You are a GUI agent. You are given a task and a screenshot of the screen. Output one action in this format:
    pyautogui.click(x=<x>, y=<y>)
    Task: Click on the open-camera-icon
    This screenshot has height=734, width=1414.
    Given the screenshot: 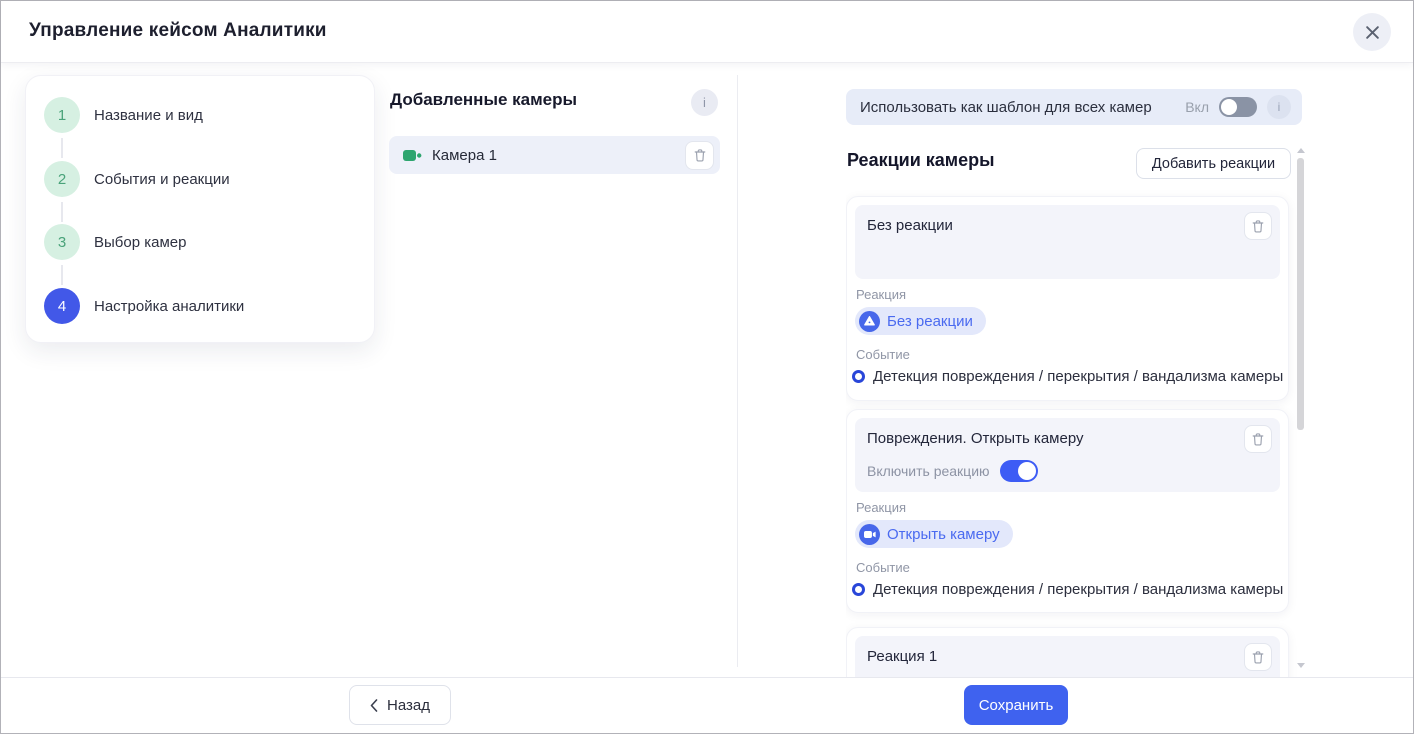 What is the action you would take?
    pyautogui.click(x=869, y=534)
    